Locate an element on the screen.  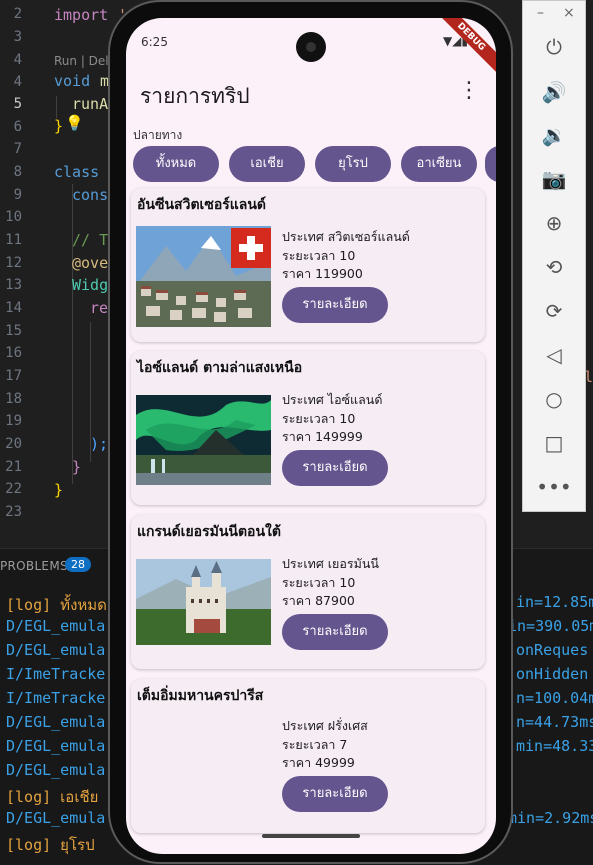
trip-country: ประเทศ ไอซ์แลนด์ is located at coordinates (332, 399).